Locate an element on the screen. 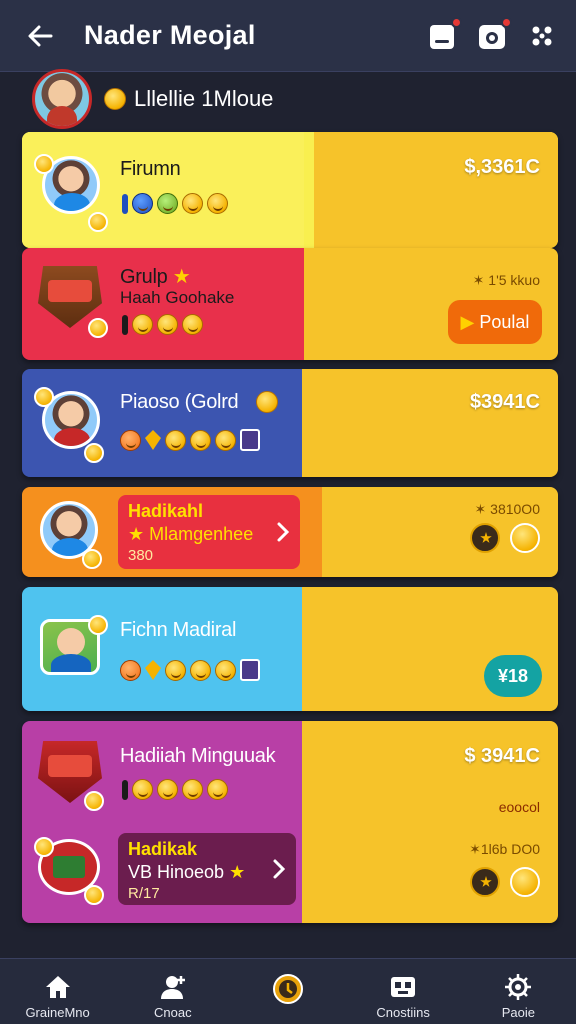 Image resolution: width=576 pixels, height=1024 pixels. nav-item-center is located at coordinates (288, 983).